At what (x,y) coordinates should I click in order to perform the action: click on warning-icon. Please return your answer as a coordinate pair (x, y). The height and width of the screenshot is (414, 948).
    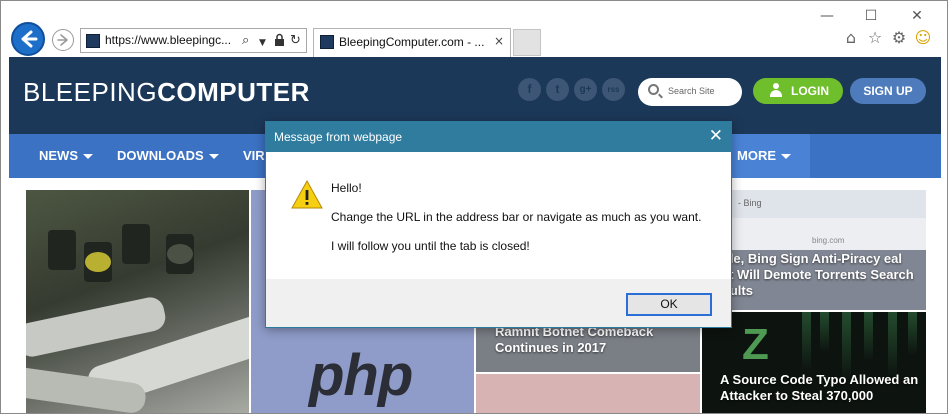
    Looking at the image, I should click on (307, 194).